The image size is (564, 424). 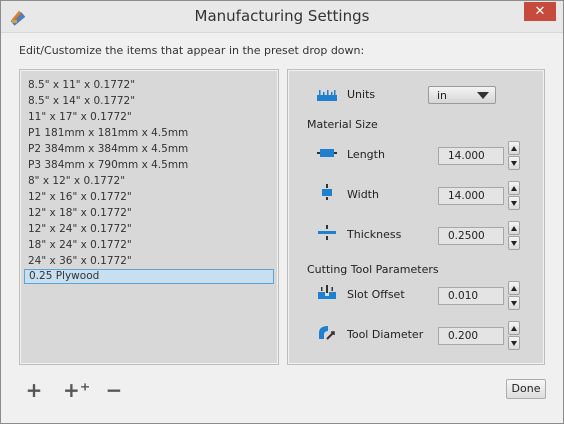 I want to click on list-item: 8.5" x 14" x 0.1772", so click(x=149, y=101).